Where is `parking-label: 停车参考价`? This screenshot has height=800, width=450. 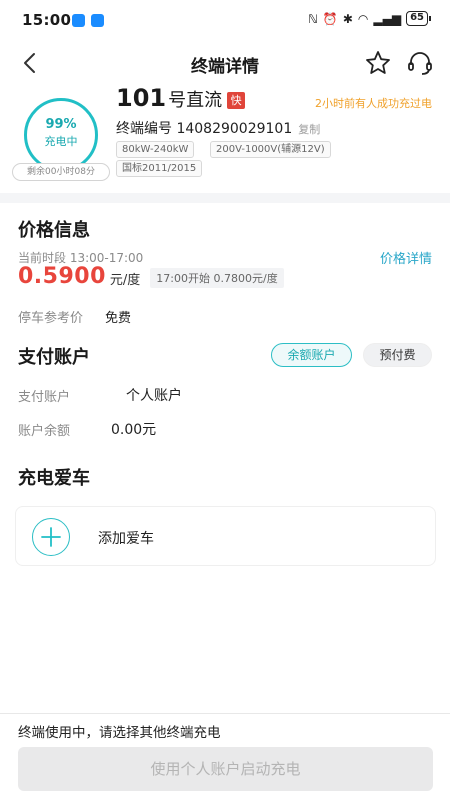 parking-label: 停车参考价 is located at coordinates (51, 318).